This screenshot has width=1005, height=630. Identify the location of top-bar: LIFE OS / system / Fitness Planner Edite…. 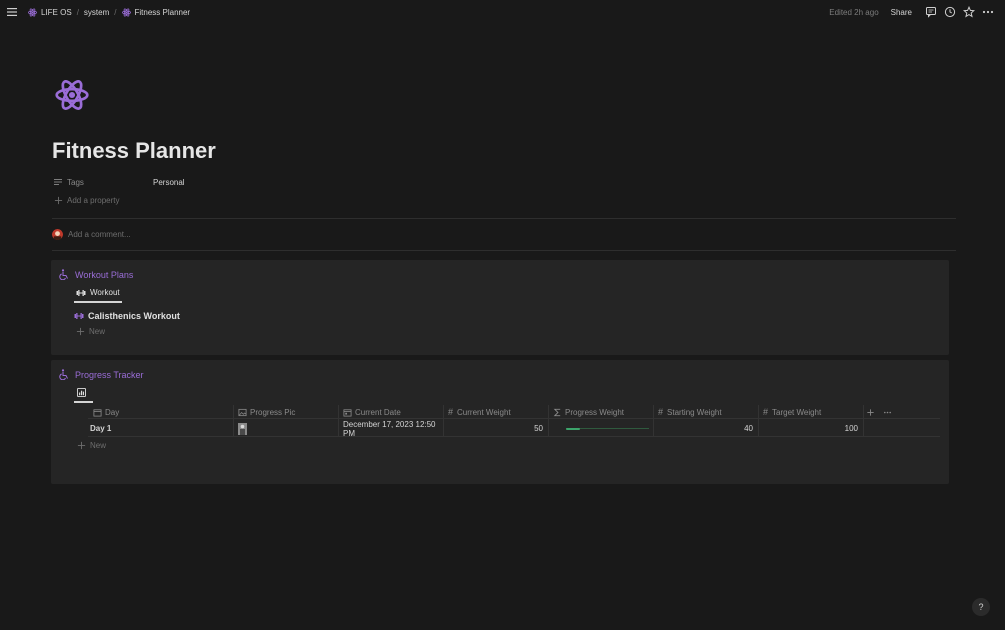
(502, 12).